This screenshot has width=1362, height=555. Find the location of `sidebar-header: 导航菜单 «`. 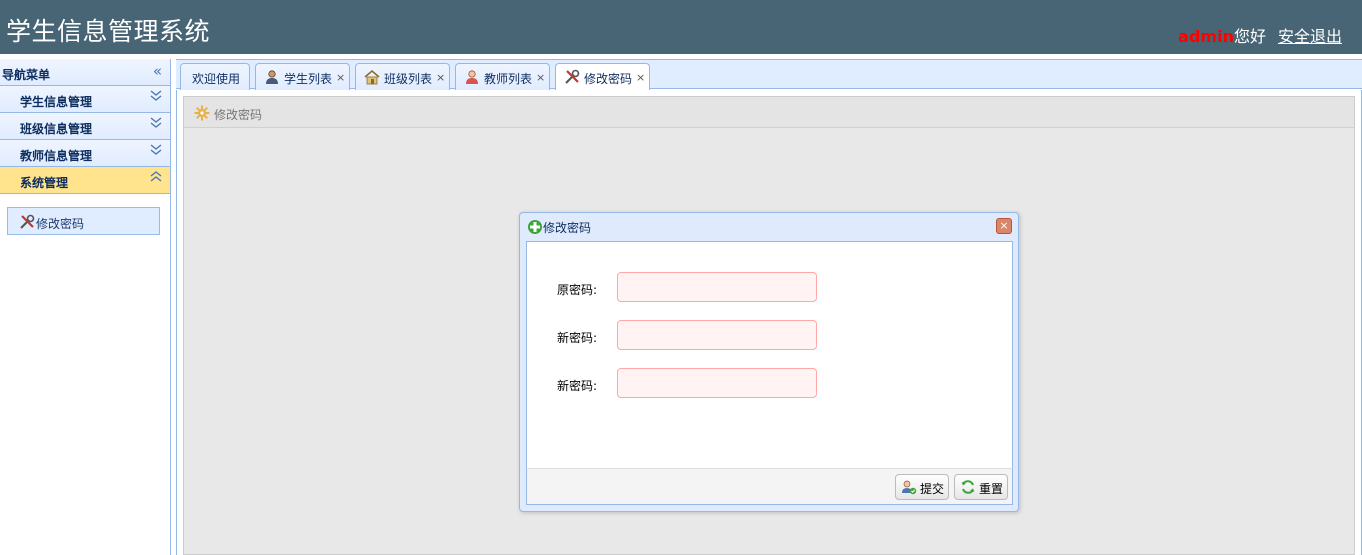

sidebar-header: 导航菜单 « is located at coordinates (85, 72).